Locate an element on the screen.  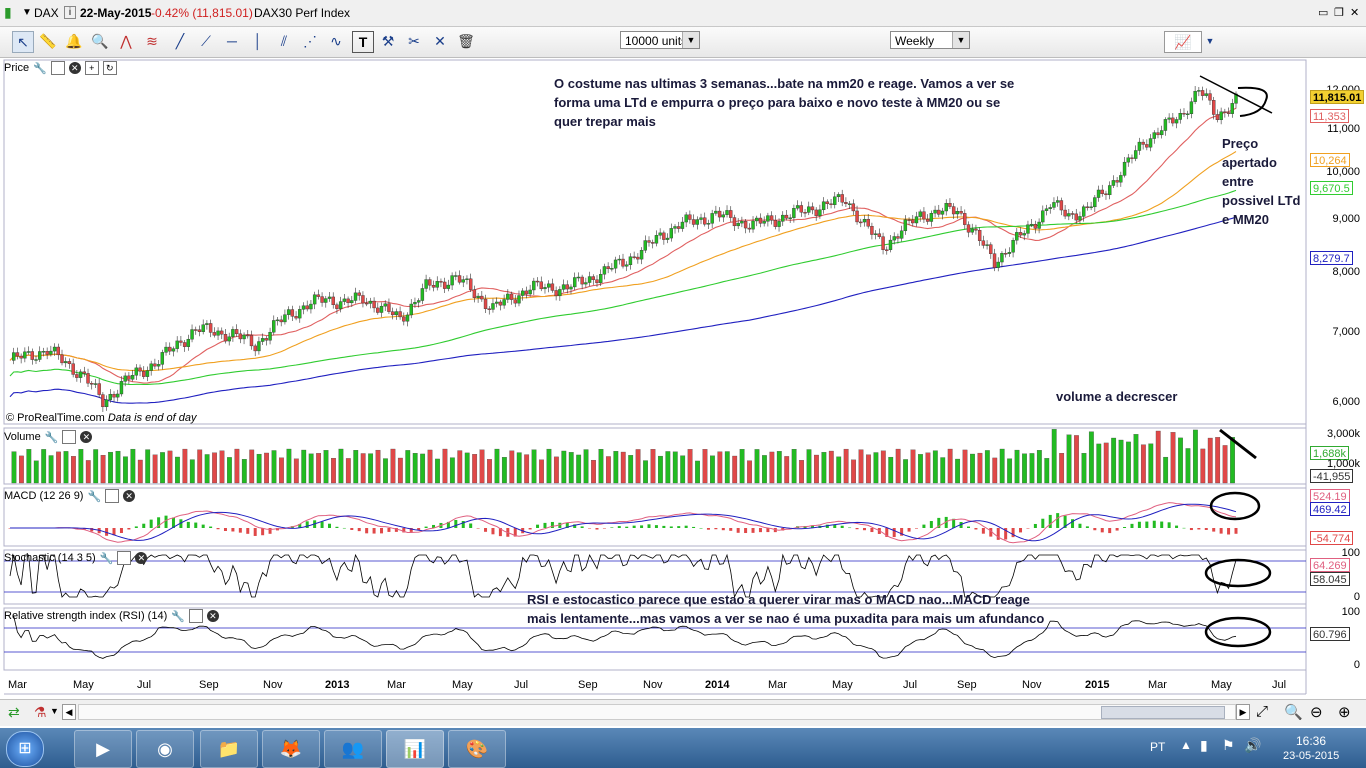
close-button: ✕ is located at coordinates (1354, 12).